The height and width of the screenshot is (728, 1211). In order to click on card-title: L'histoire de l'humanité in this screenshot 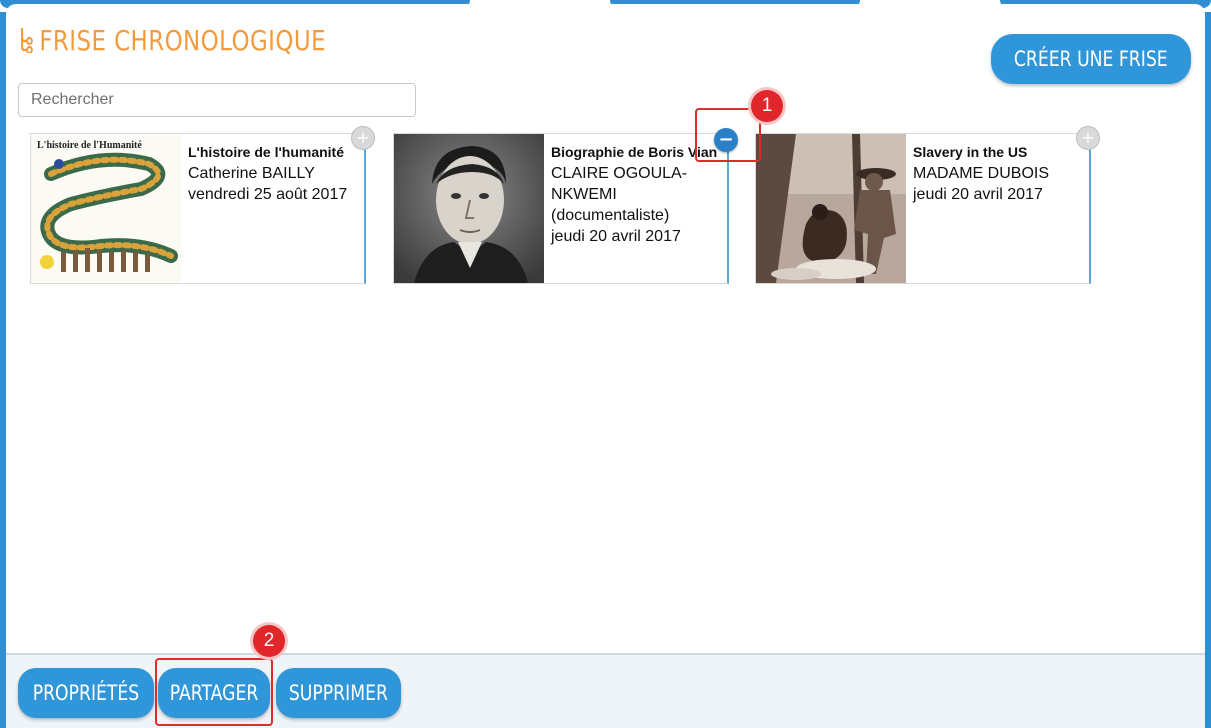, I will do `click(266, 152)`.